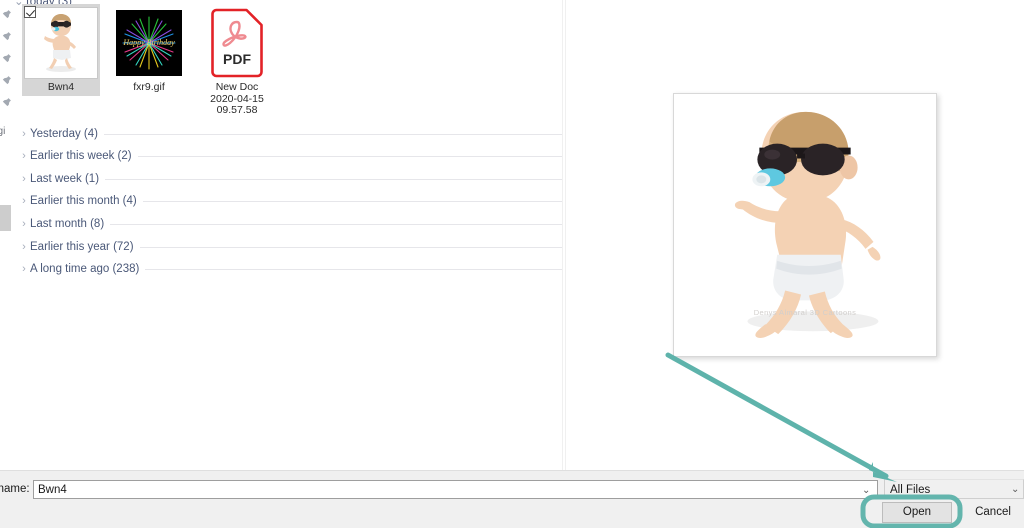 The image size is (1024, 528). I want to click on svg-text: Happy Birthday, so click(148, 42).